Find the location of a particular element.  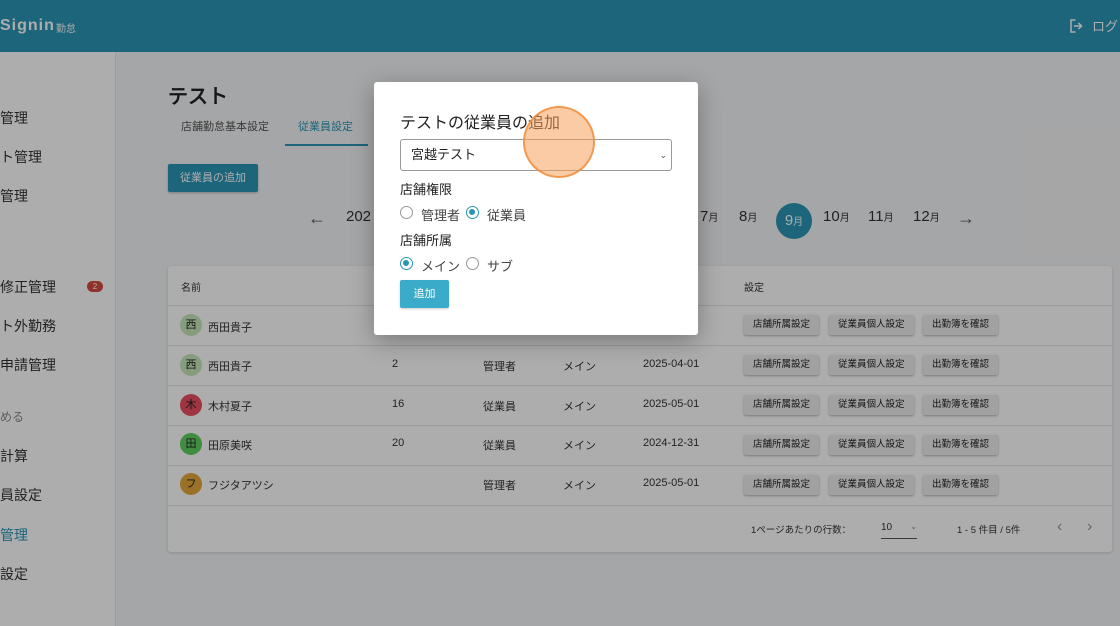

radio-main is located at coordinates (406, 263).